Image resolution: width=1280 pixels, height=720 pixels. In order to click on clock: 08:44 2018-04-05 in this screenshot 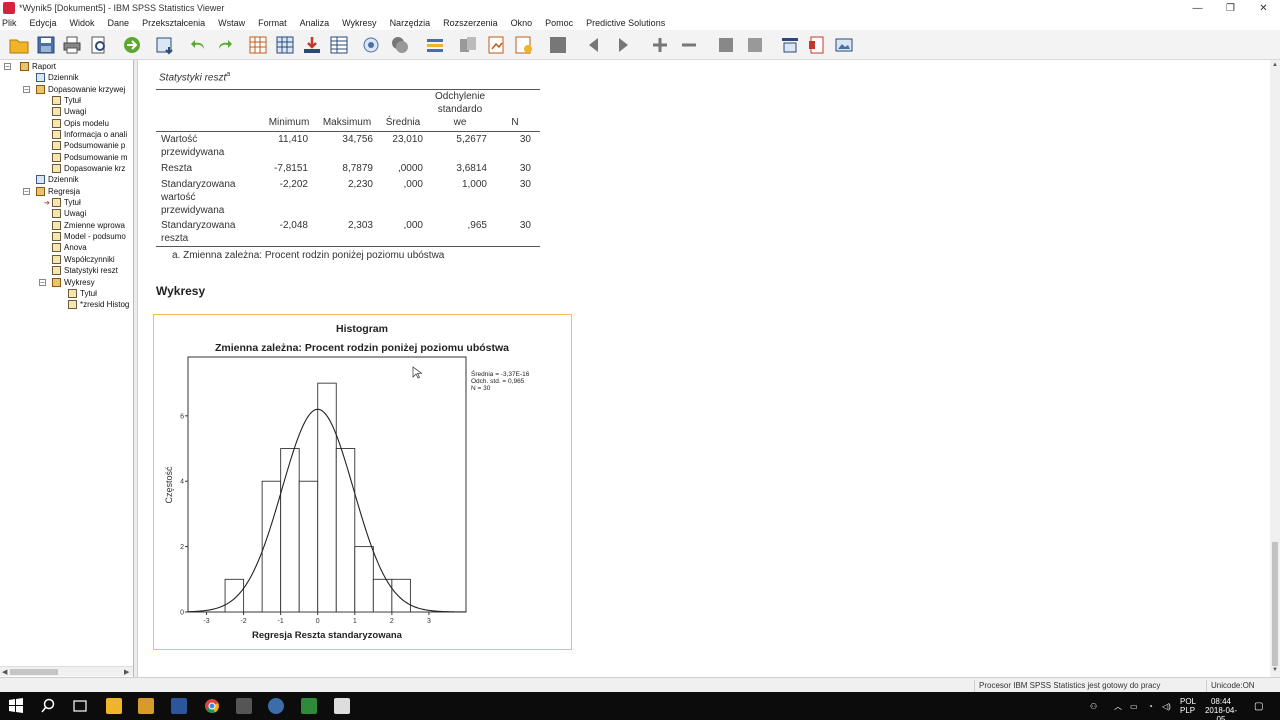, I will do `click(1221, 708)`.